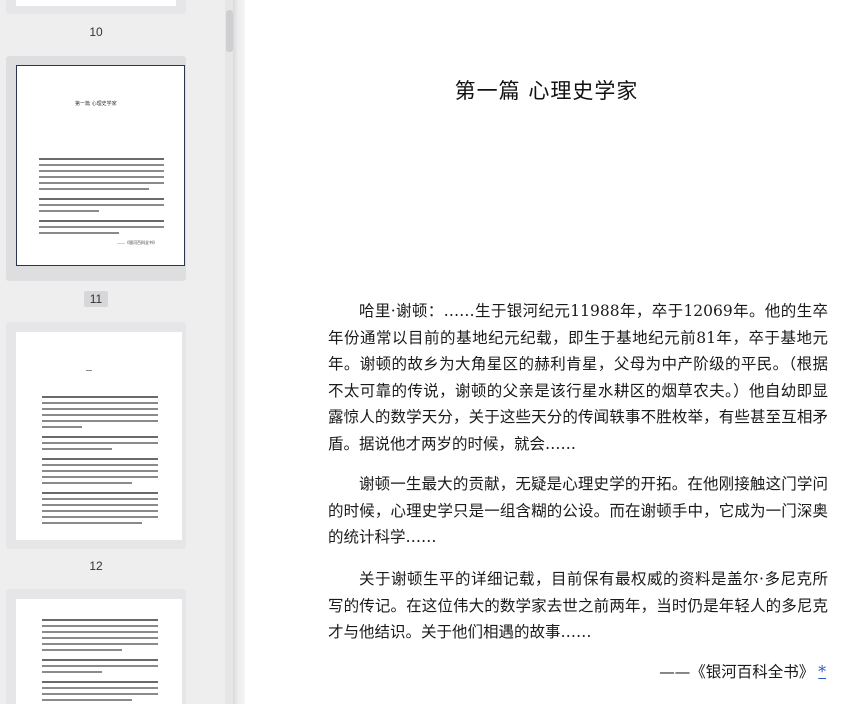 The height and width of the screenshot is (704, 848). I want to click on thumbnail-attribution: ——《银河百科全书》, so click(137, 242).